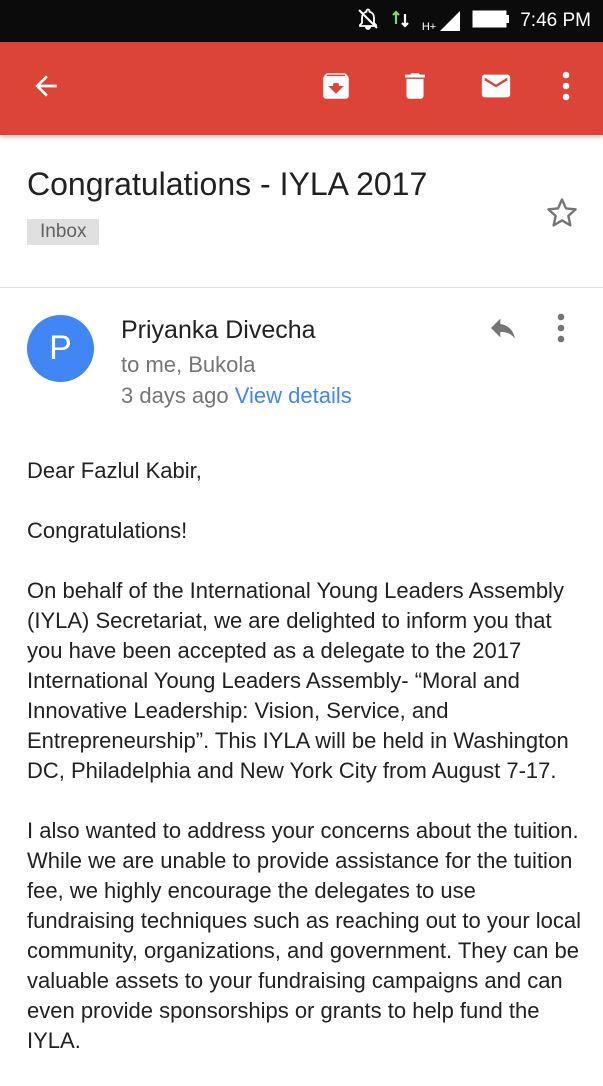 The width and height of the screenshot is (603, 1086). I want to click on greeting: Dear Fazlul Kabir,, so click(114, 470).